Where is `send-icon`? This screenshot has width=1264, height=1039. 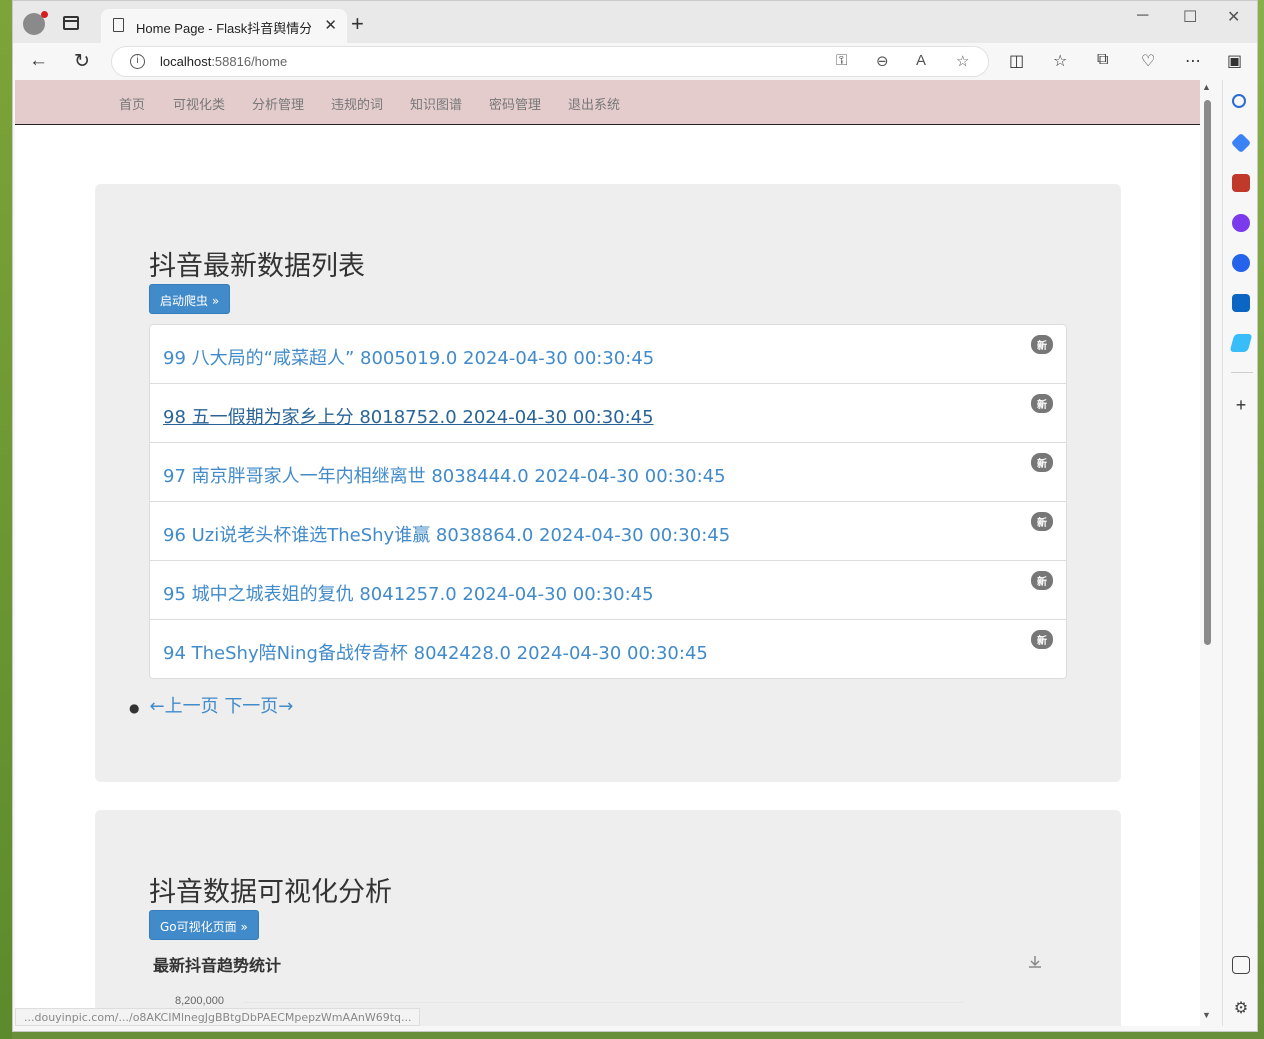 send-icon is located at coordinates (1241, 343).